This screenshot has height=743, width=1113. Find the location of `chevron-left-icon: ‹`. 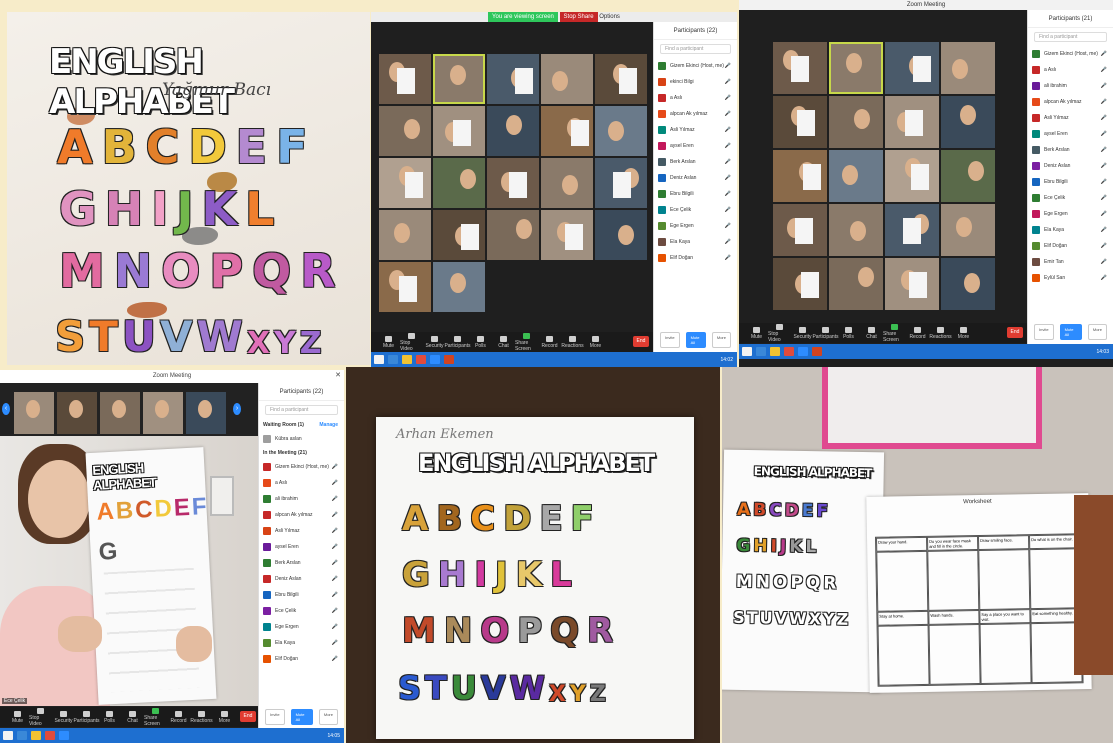

chevron-left-icon: ‹ is located at coordinates (6, 409).